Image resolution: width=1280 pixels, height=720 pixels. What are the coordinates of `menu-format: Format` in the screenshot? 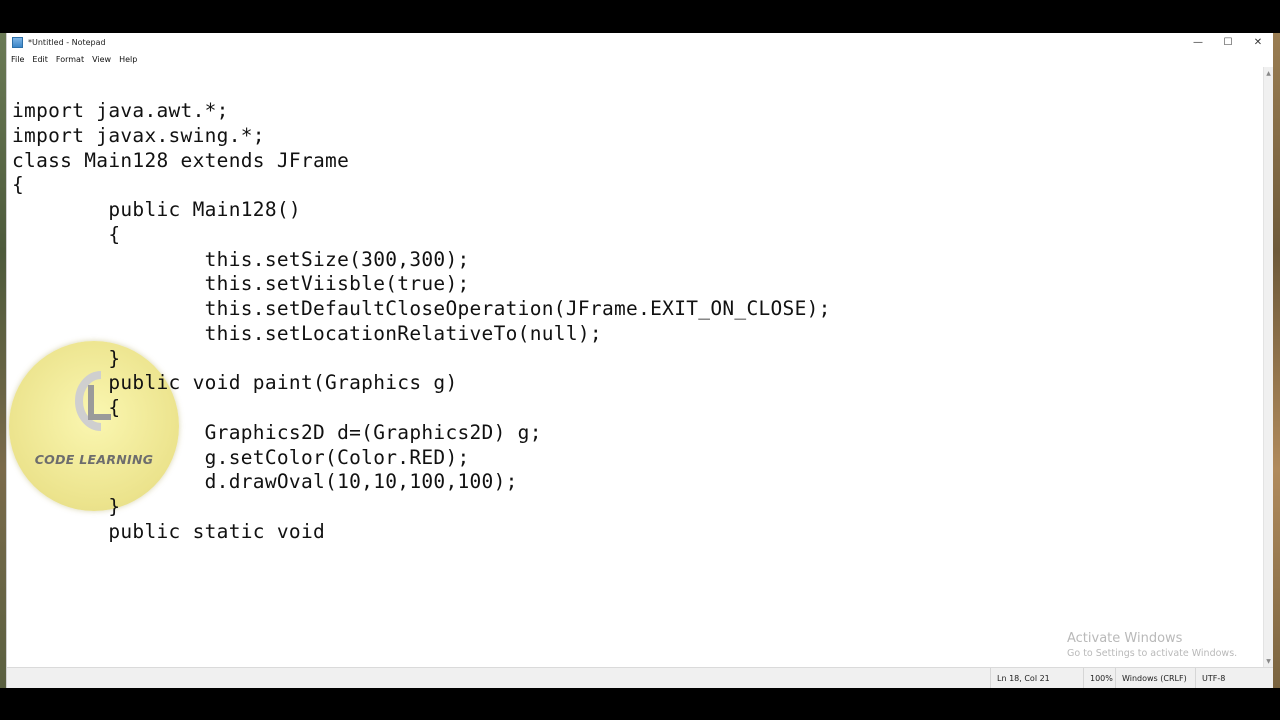 It's located at (70, 59).